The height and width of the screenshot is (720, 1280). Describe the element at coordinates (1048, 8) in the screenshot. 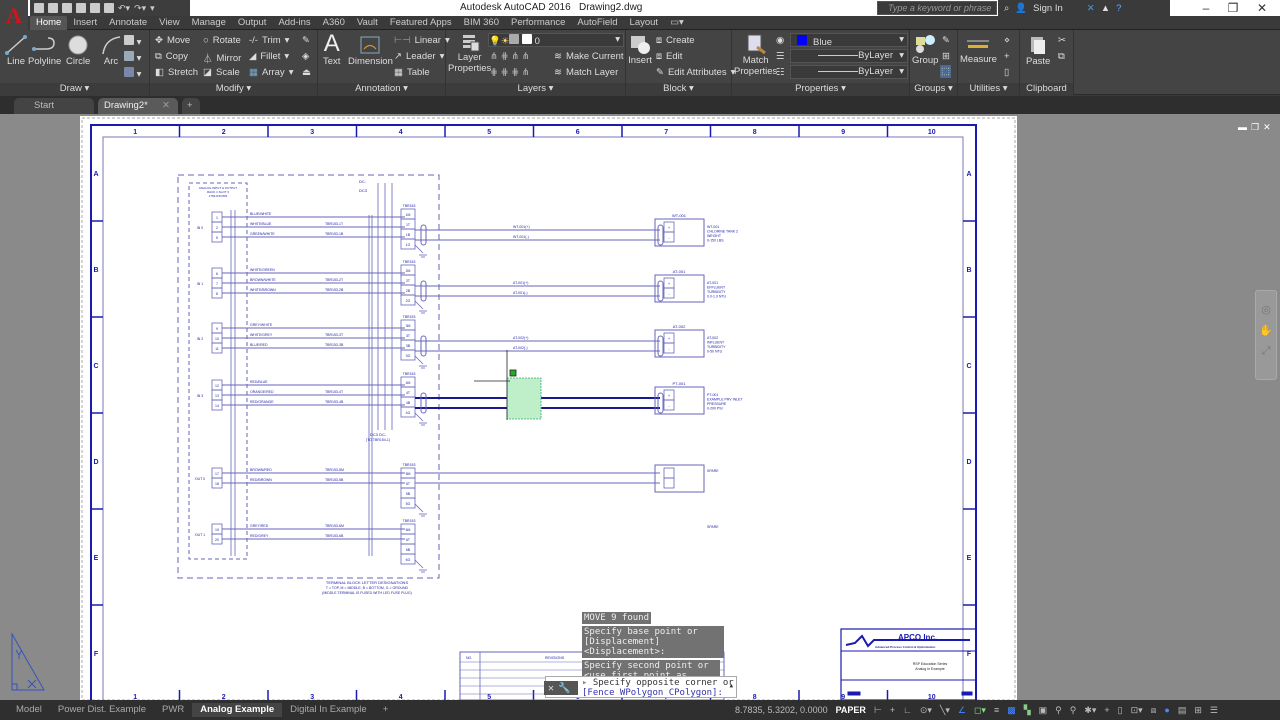

I see `sign-in-button: Sign In` at that location.